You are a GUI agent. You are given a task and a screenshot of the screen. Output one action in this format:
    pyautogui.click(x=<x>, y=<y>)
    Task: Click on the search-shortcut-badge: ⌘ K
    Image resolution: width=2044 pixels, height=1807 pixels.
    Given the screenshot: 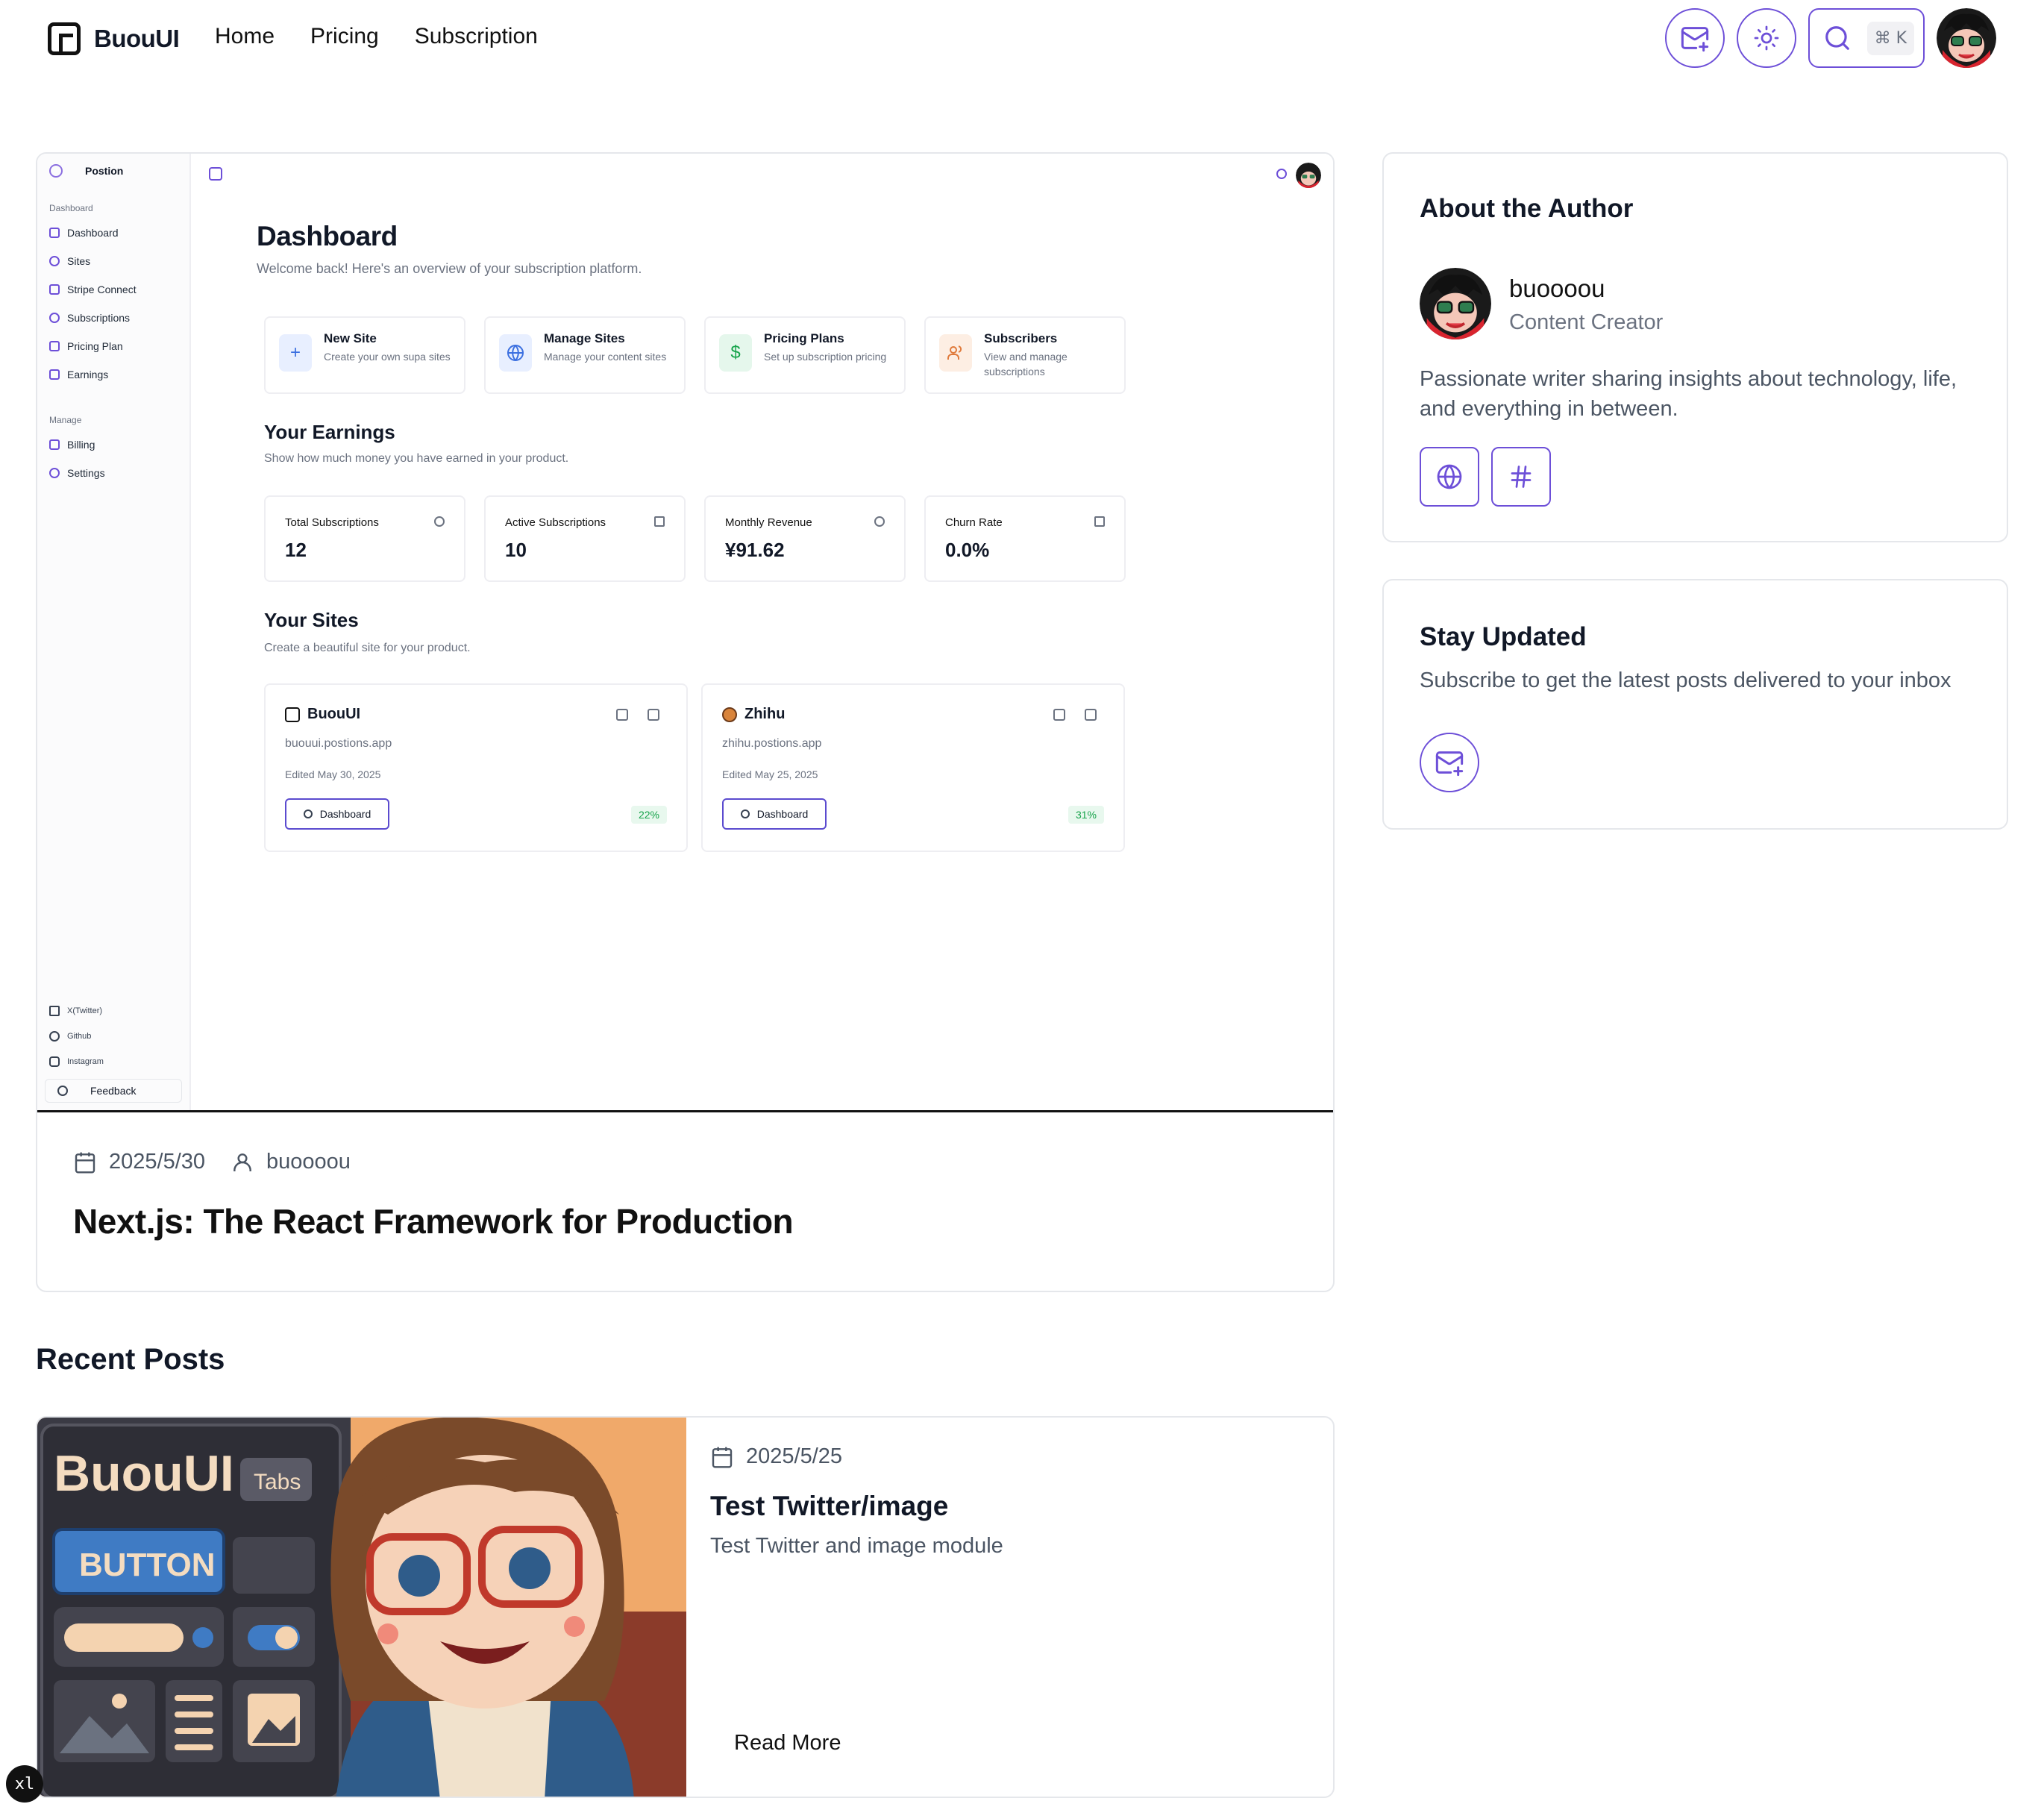 What is the action you would take?
    pyautogui.click(x=1890, y=38)
    